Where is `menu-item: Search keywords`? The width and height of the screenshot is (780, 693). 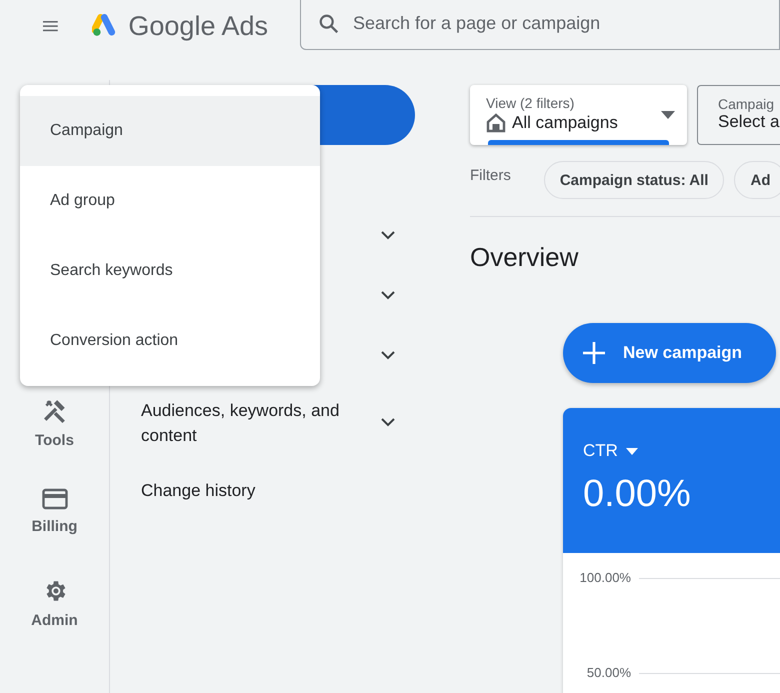 menu-item: Search keywords is located at coordinates (170, 271).